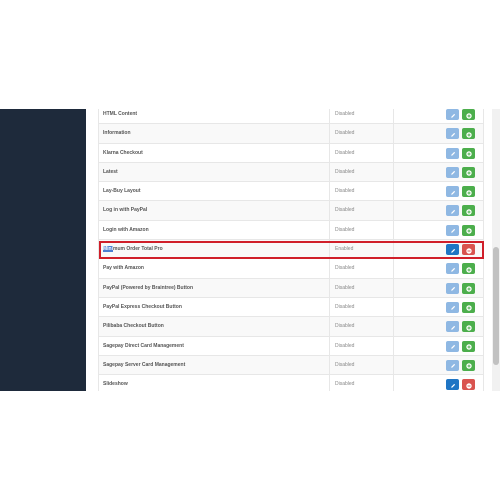 The width and height of the screenshot is (500, 500). Describe the element at coordinates (122, 191) in the screenshot. I see `module-name: Lay-Buy Layout` at that location.